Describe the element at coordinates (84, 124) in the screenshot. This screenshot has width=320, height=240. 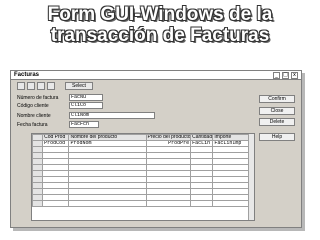
I see `fecha-factura-field: FacFch` at that location.